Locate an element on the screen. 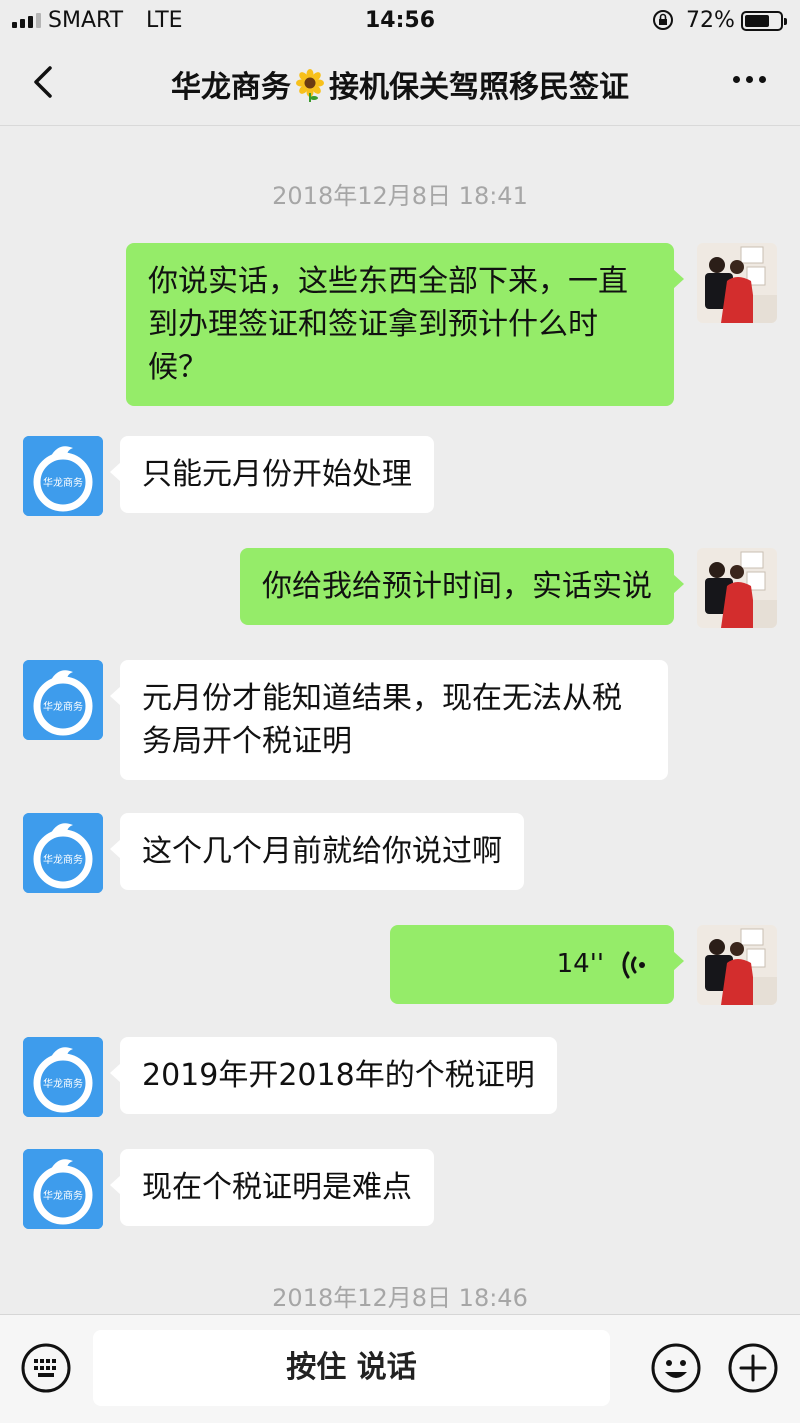 The width and height of the screenshot is (800, 1423). battery-icon is located at coordinates (764, 21).